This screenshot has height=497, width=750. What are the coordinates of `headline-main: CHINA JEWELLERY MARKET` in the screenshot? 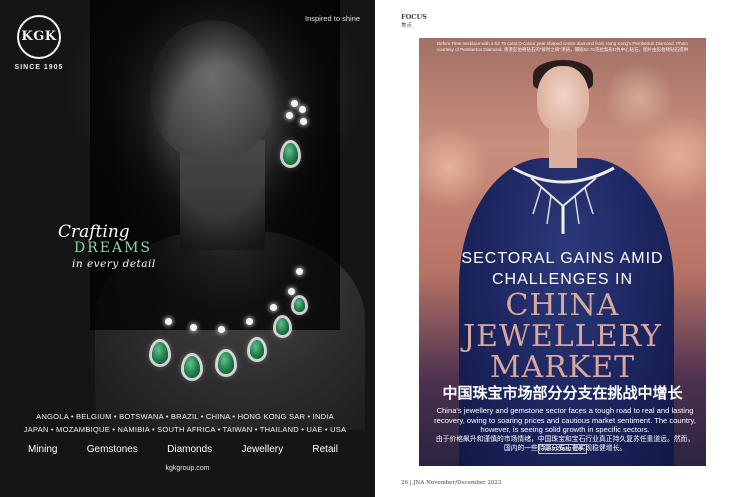 It's located at (562, 336).